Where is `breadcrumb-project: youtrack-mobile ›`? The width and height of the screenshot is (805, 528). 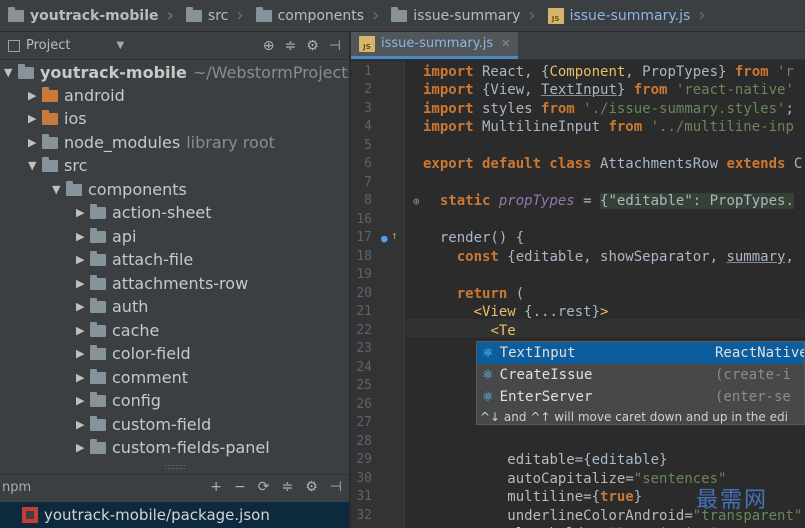 breadcrumb-project: youtrack-mobile › is located at coordinates (90, 15).